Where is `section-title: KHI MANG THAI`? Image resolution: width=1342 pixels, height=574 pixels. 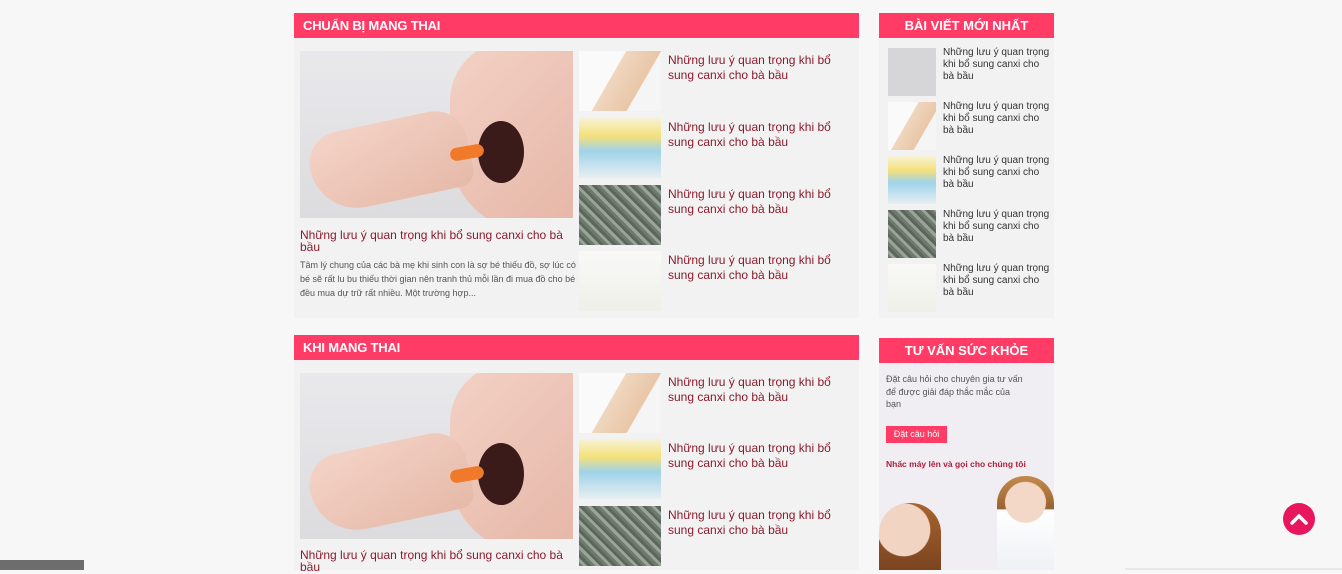 section-title: KHI MANG THAI is located at coordinates (576, 347).